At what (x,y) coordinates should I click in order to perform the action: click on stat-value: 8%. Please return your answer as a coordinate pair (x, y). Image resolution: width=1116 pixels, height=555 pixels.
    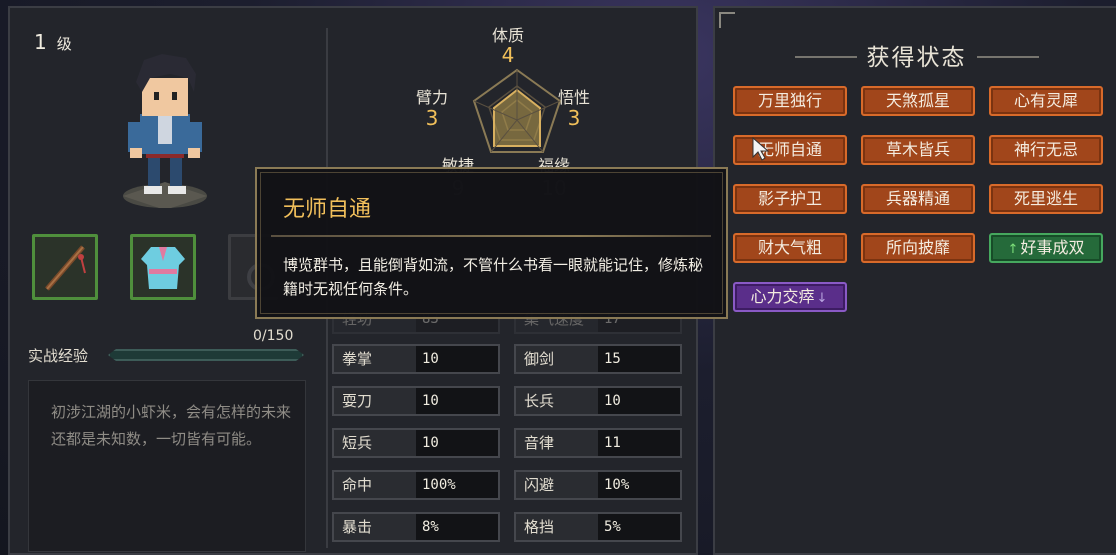
    Looking at the image, I should click on (458, 527).